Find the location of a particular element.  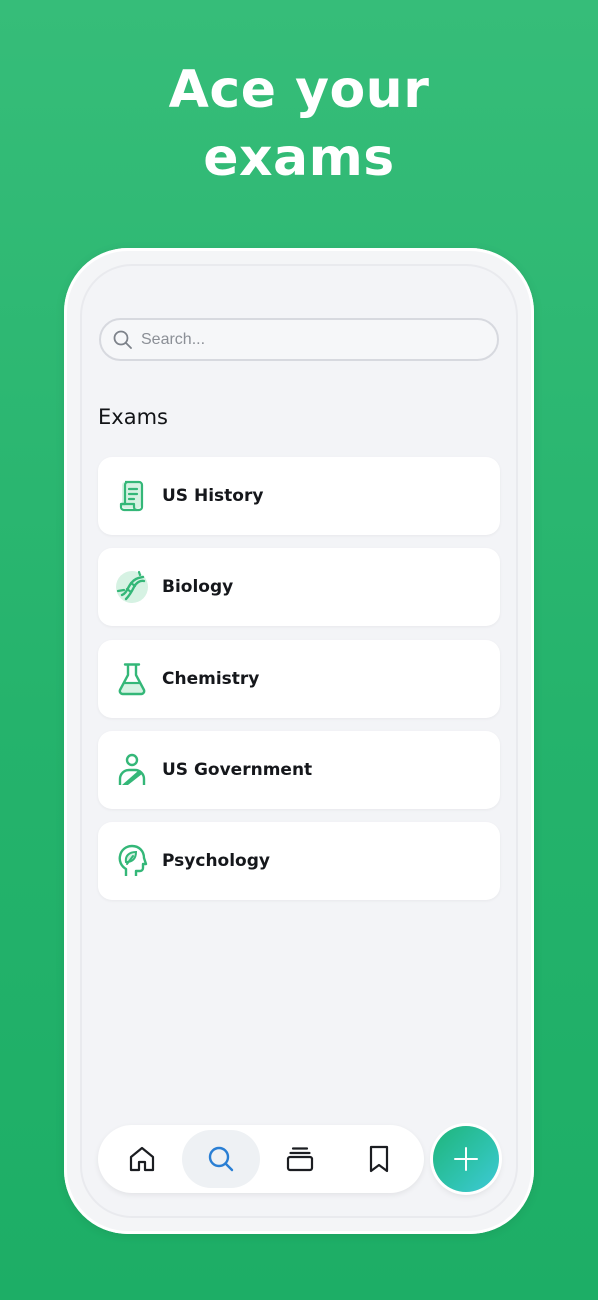

bookmark-icon is located at coordinates (379, 1159).